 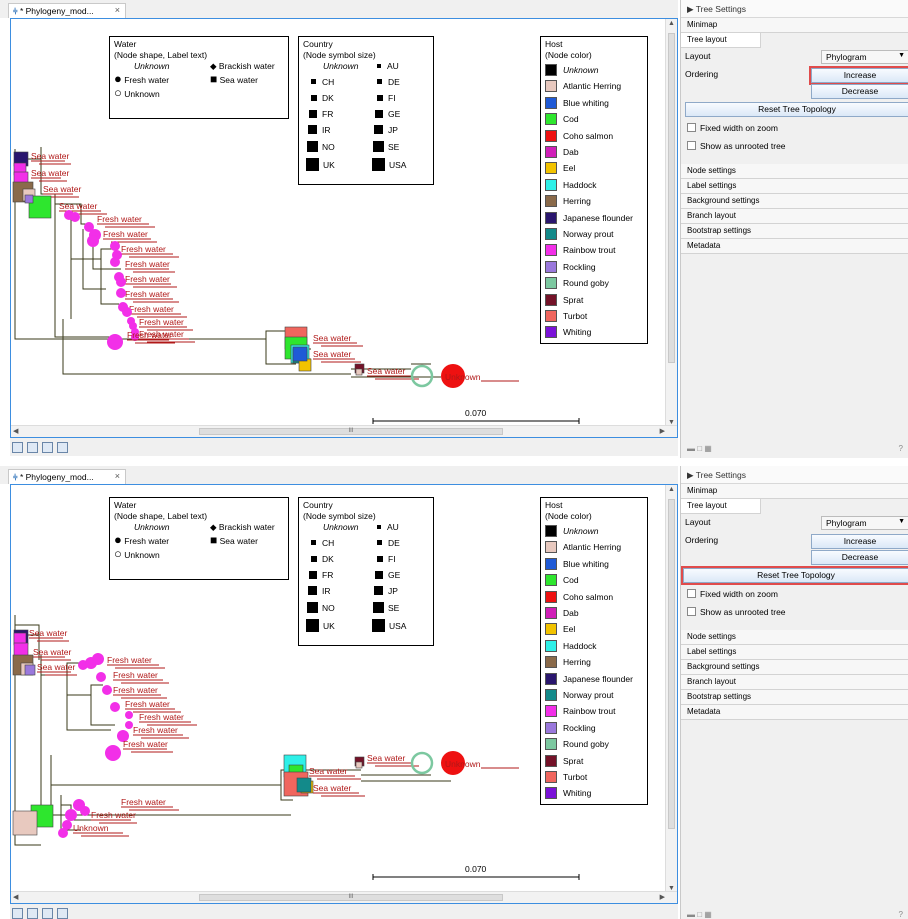 What do you see at coordinates (588, 695) in the screenshot?
I see `host-label: Norway prout` at bounding box center [588, 695].